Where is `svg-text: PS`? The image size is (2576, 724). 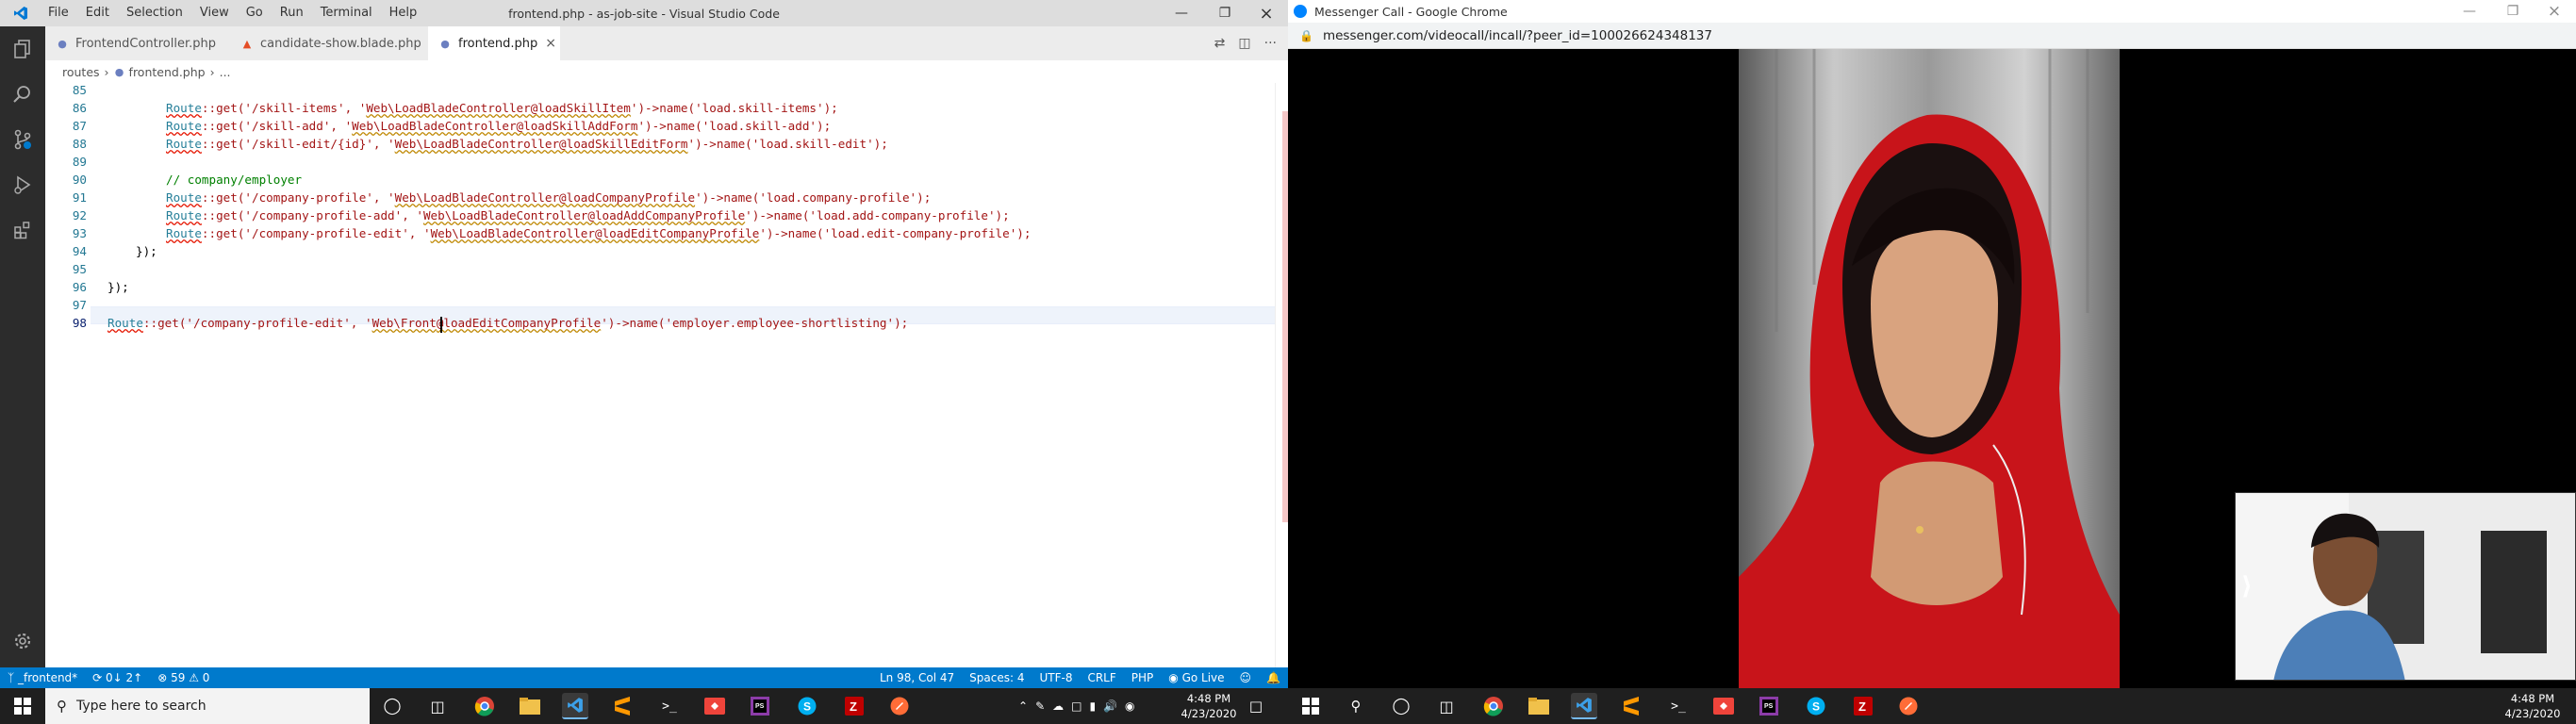 svg-text: PS is located at coordinates (1769, 706).